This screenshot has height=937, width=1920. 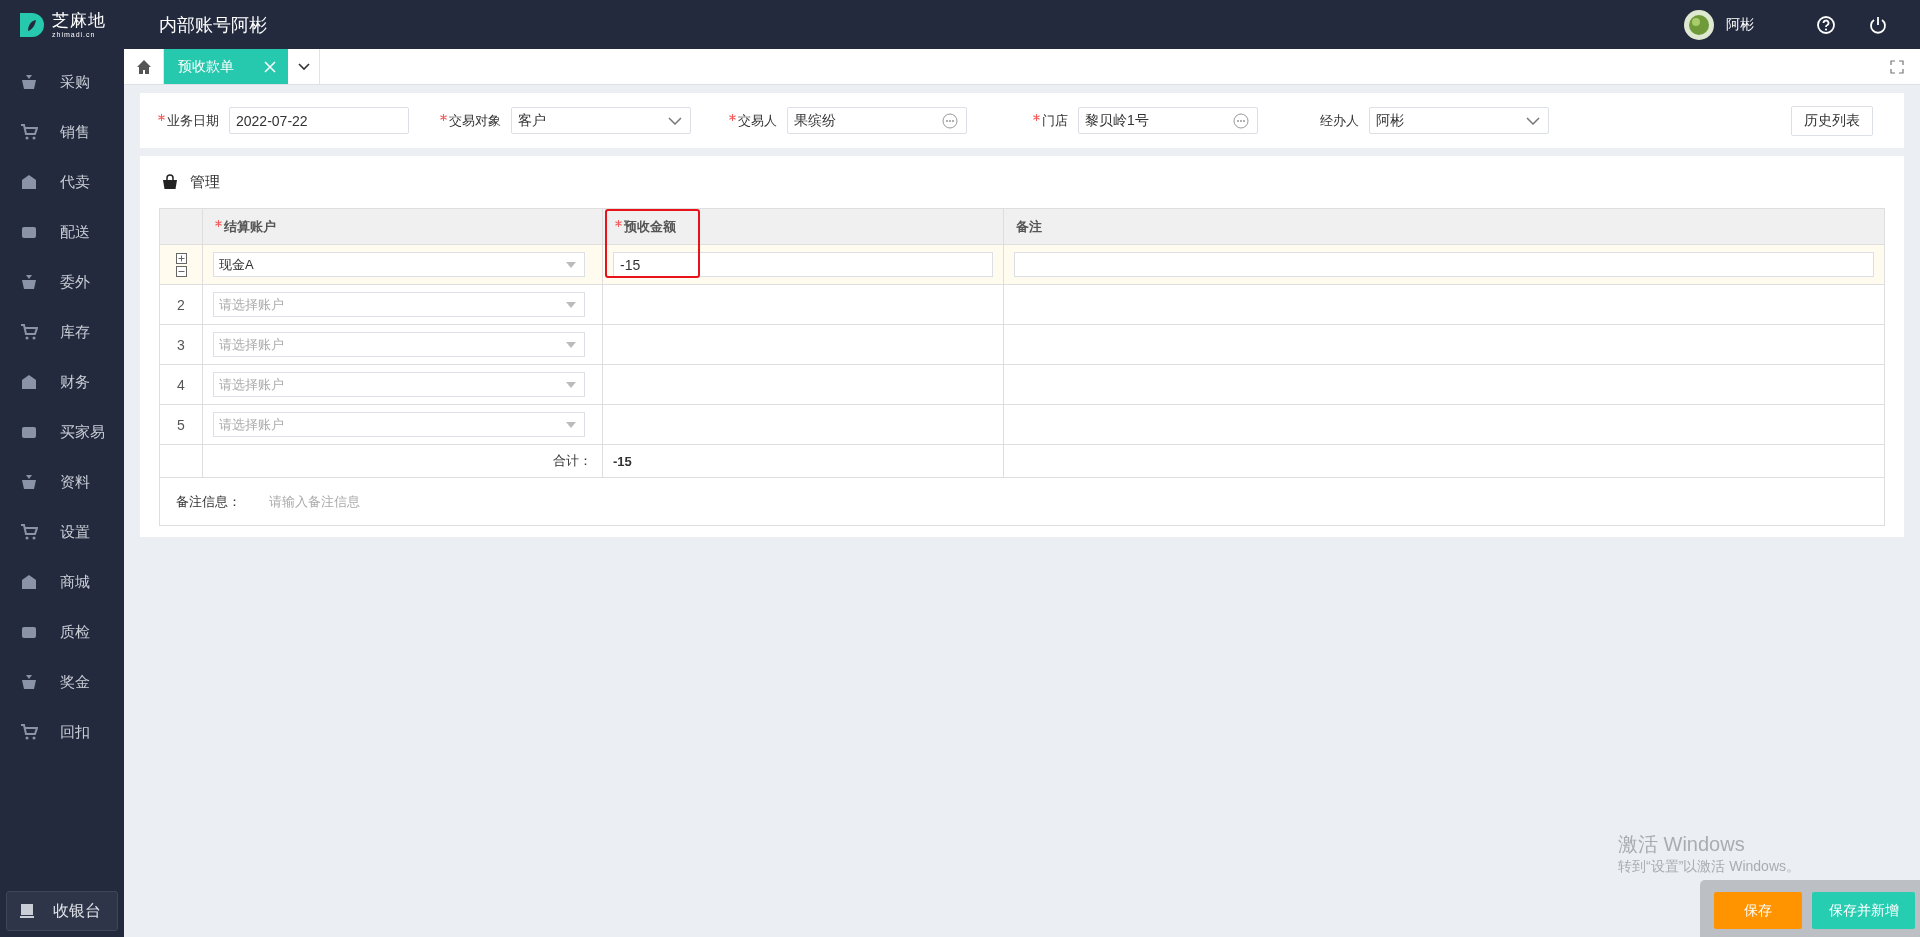 What do you see at coordinates (1459, 120) in the screenshot?
I see `input-field: 阿彬` at bounding box center [1459, 120].